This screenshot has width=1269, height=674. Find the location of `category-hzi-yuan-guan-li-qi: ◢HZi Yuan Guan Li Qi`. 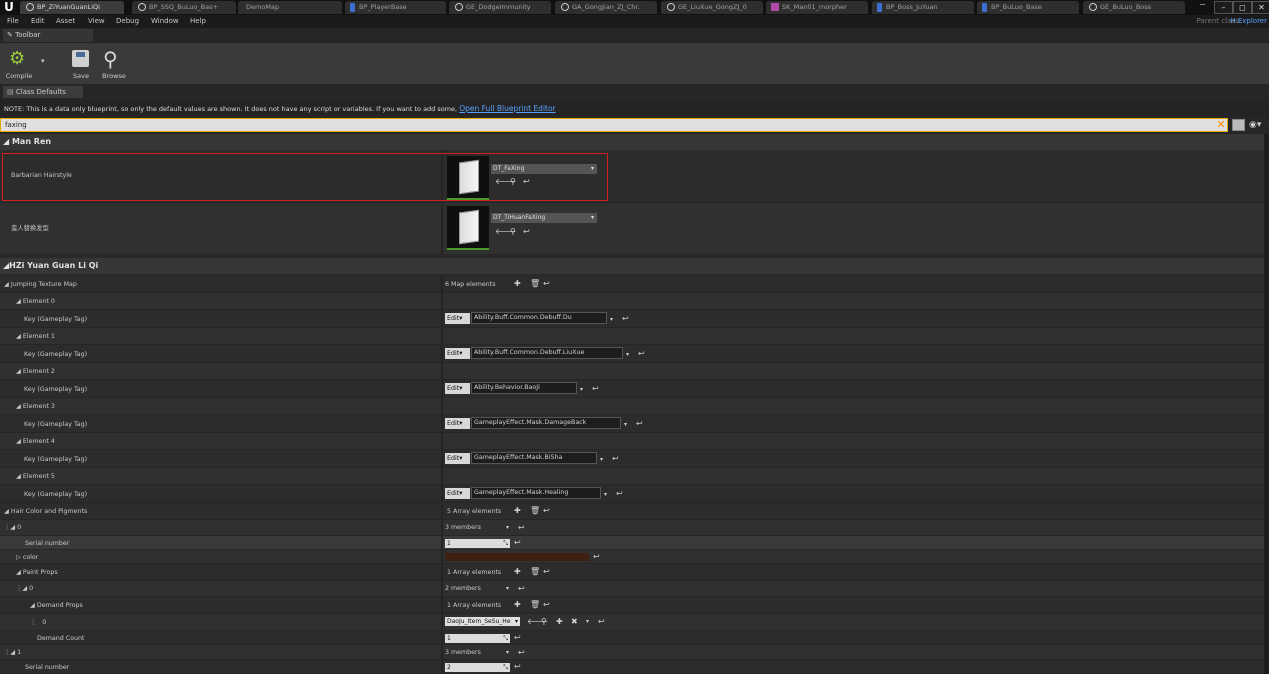

category-hzi-yuan-guan-li-qi: ◢HZi Yuan Guan Li Qi is located at coordinates (632, 266).